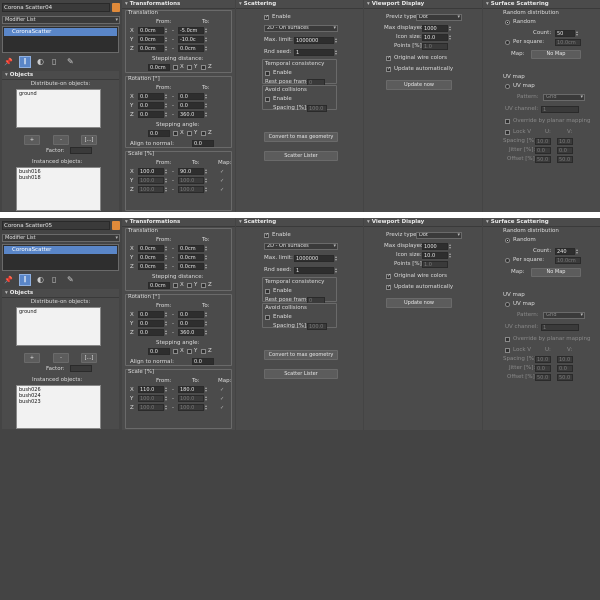  I want to click on spacing-v-field: 10.0, so click(565, 359).